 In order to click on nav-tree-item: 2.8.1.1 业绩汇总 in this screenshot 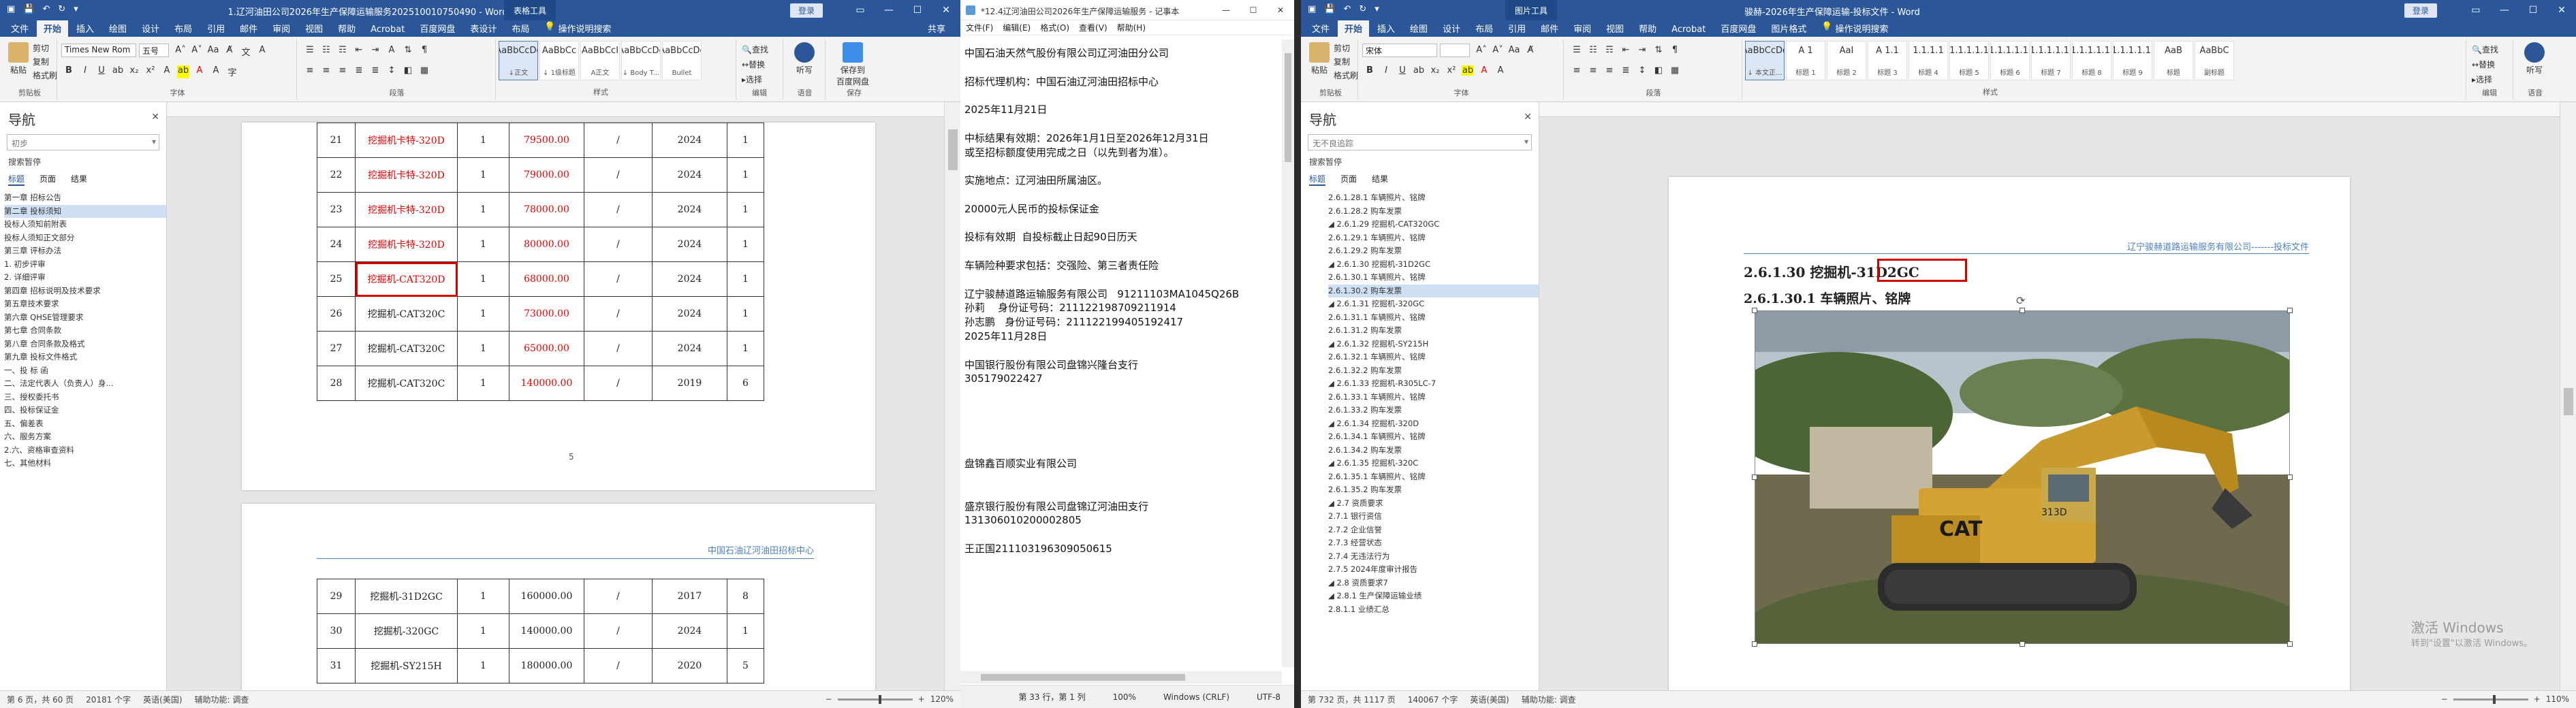, I will do `click(1434, 610)`.